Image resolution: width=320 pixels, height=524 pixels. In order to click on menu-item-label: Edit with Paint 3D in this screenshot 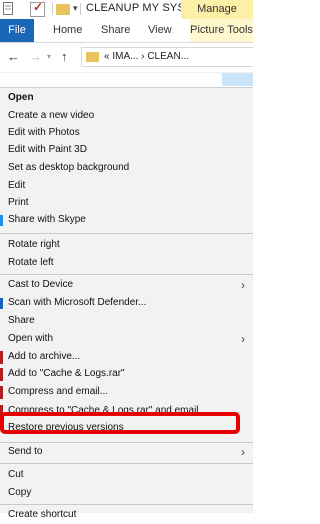, I will do `click(47, 149)`.